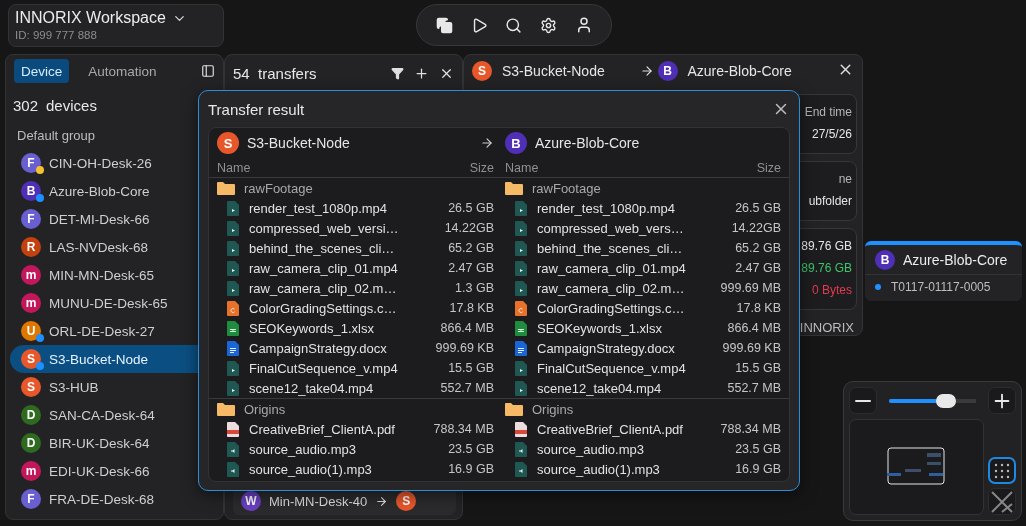 This screenshot has width=1026, height=526. Describe the element at coordinates (945, 400) in the screenshot. I see `slider-thumb` at that location.